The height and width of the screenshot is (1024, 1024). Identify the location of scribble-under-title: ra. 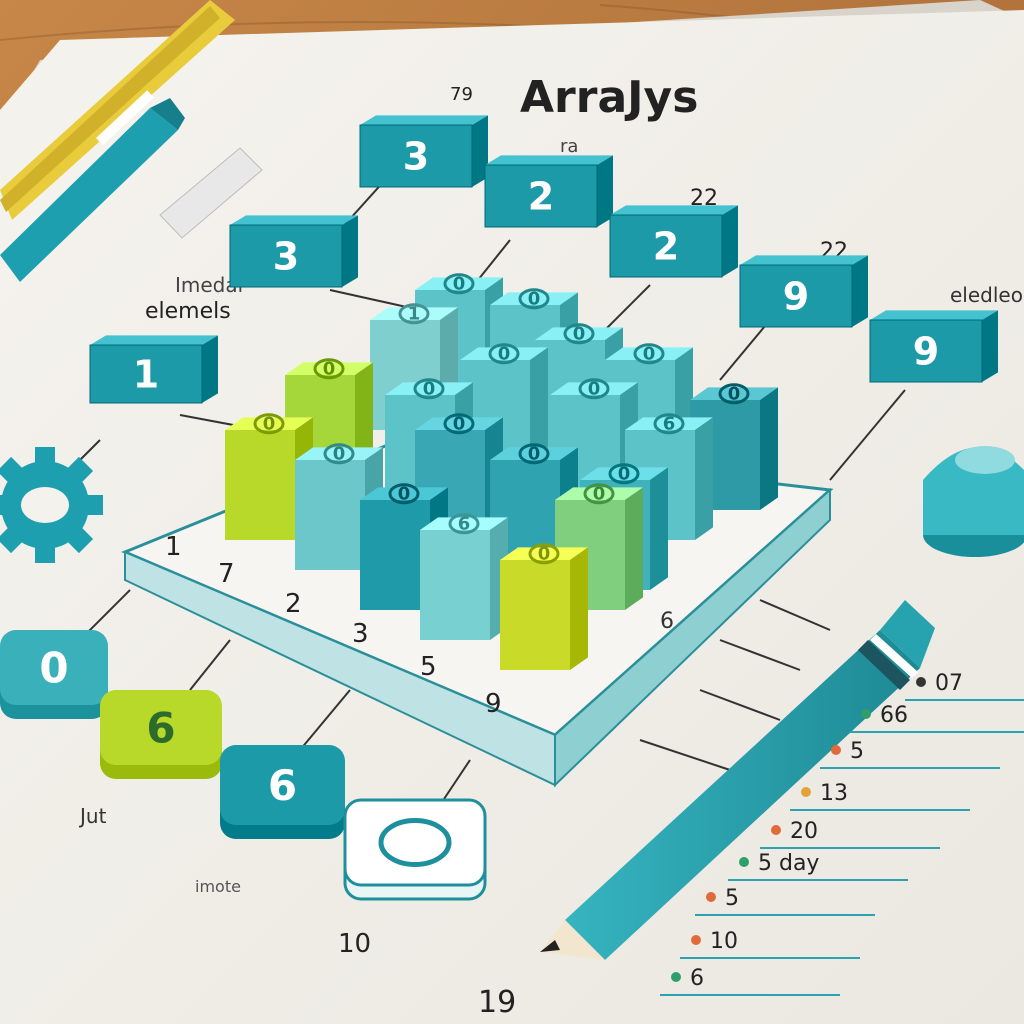
(569, 146).